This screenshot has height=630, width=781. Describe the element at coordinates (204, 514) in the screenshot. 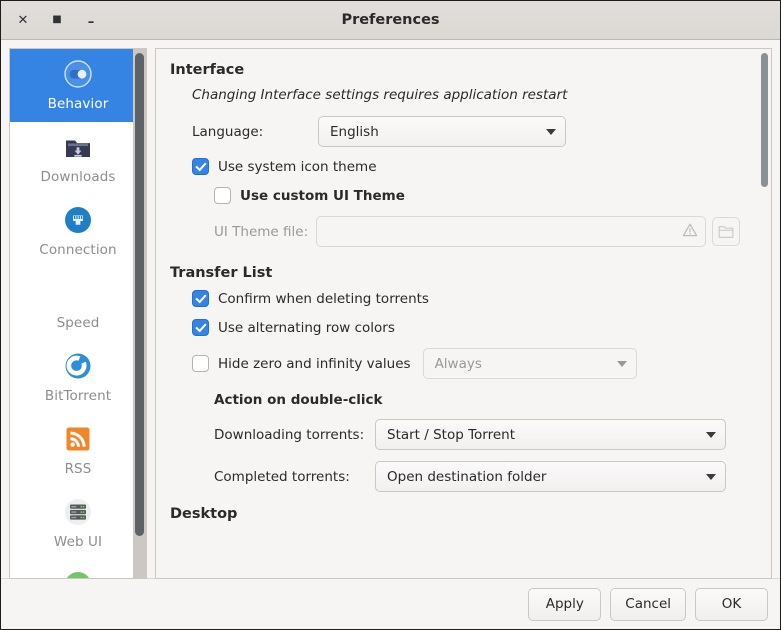

I see `section-title-desktop: Desktop` at that location.